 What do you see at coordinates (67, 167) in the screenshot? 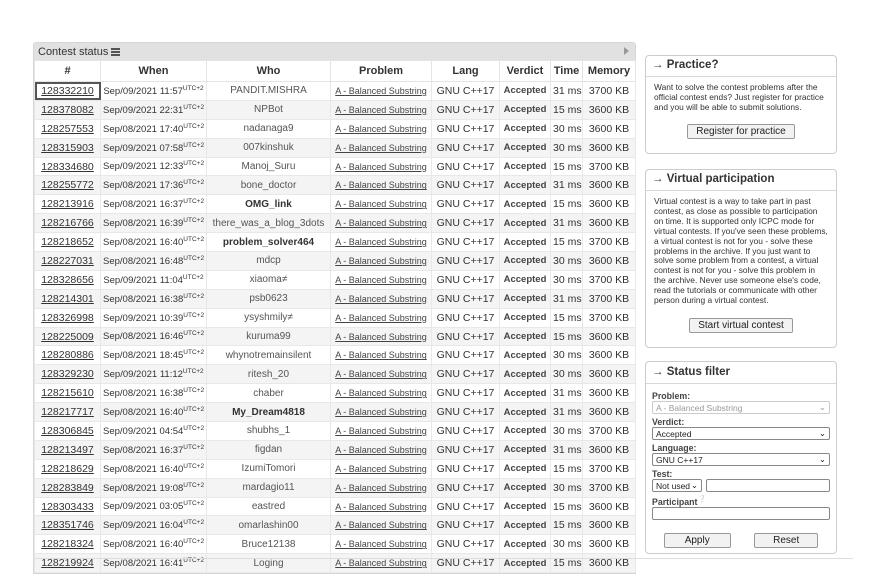
I see `submission-id-link: 128334680` at bounding box center [67, 167].